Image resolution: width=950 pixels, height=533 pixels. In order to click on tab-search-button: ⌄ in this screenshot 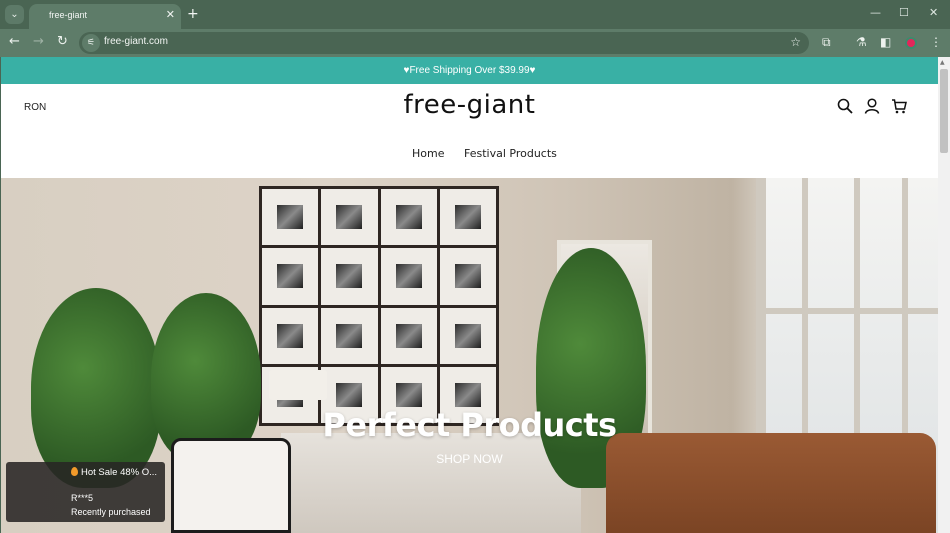, I will do `click(14, 14)`.